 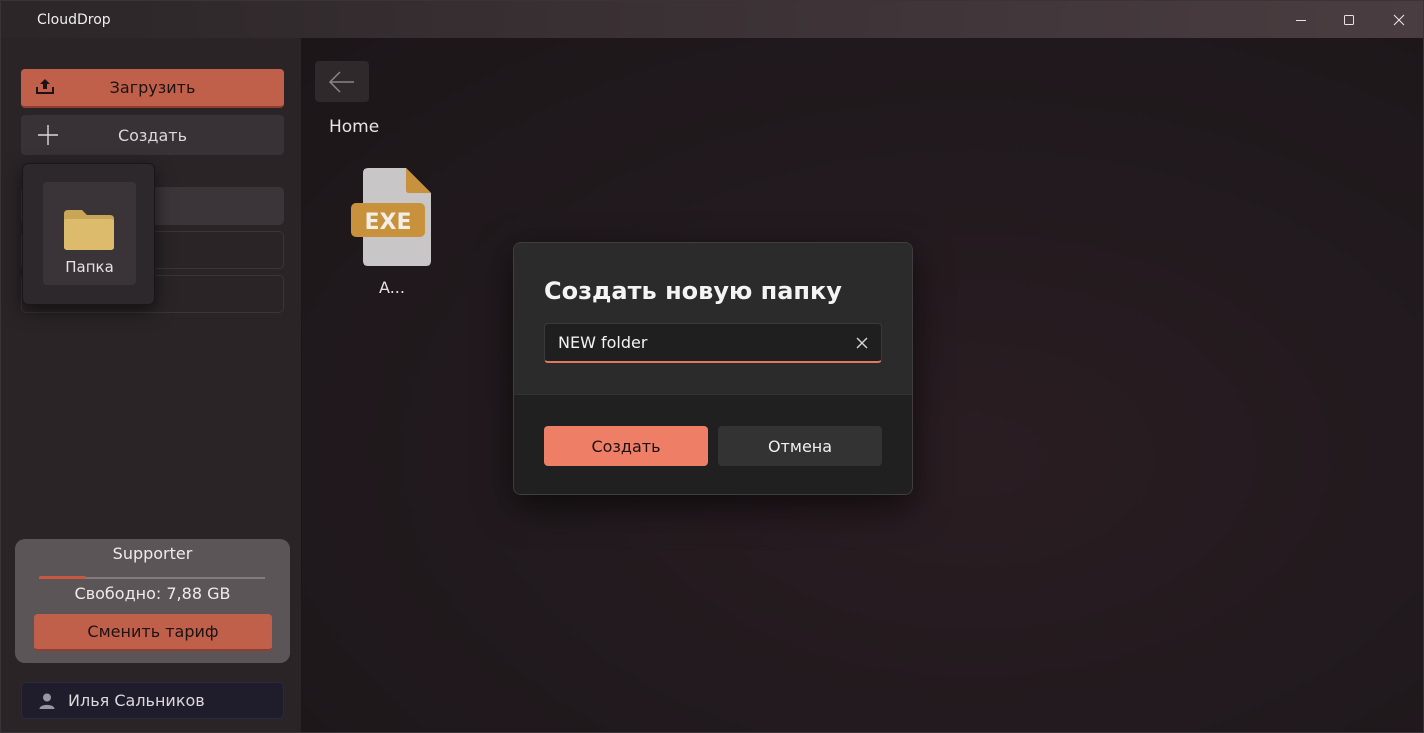 What do you see at coordinates (387, 222) in the screenshot?
I see `exe-badge-text: EXE` at bounding box center [387, 222].